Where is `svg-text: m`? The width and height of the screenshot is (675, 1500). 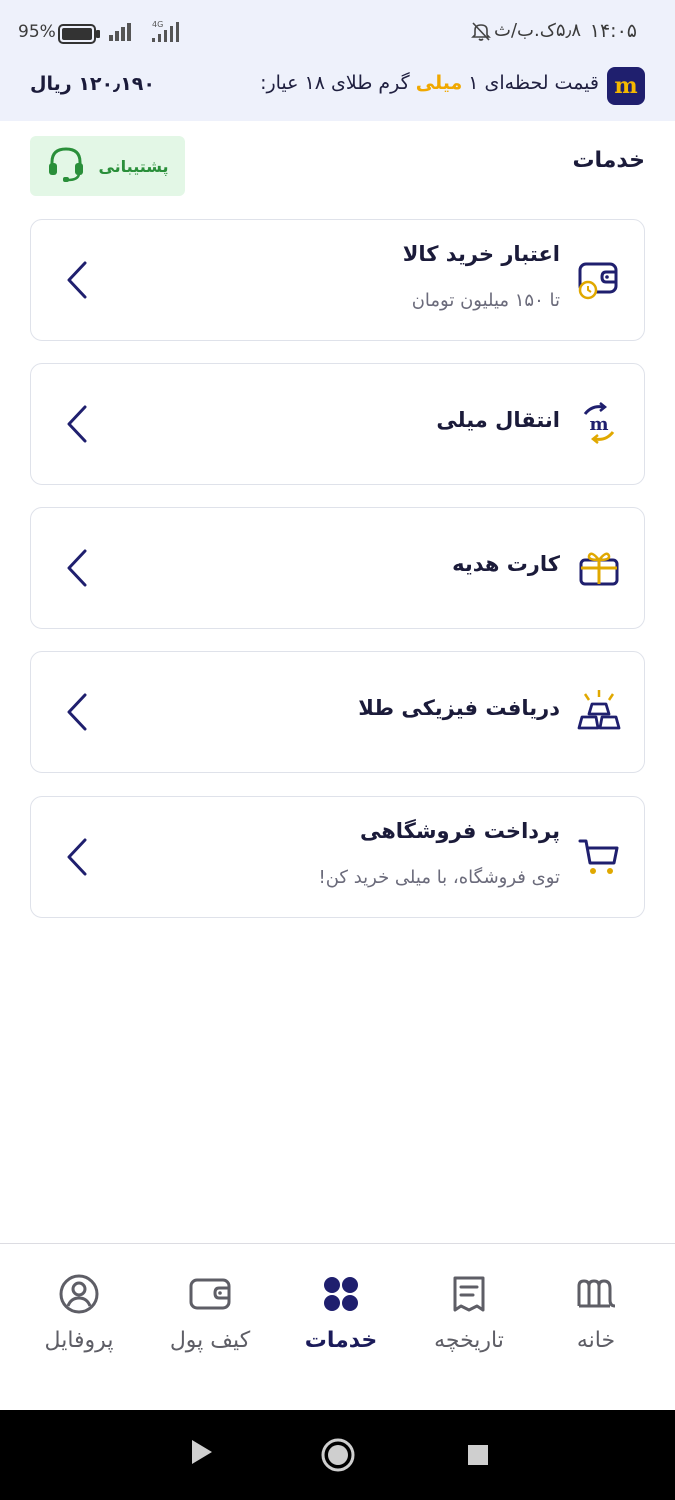 svg-text: m is located at coordinates (598, 424).